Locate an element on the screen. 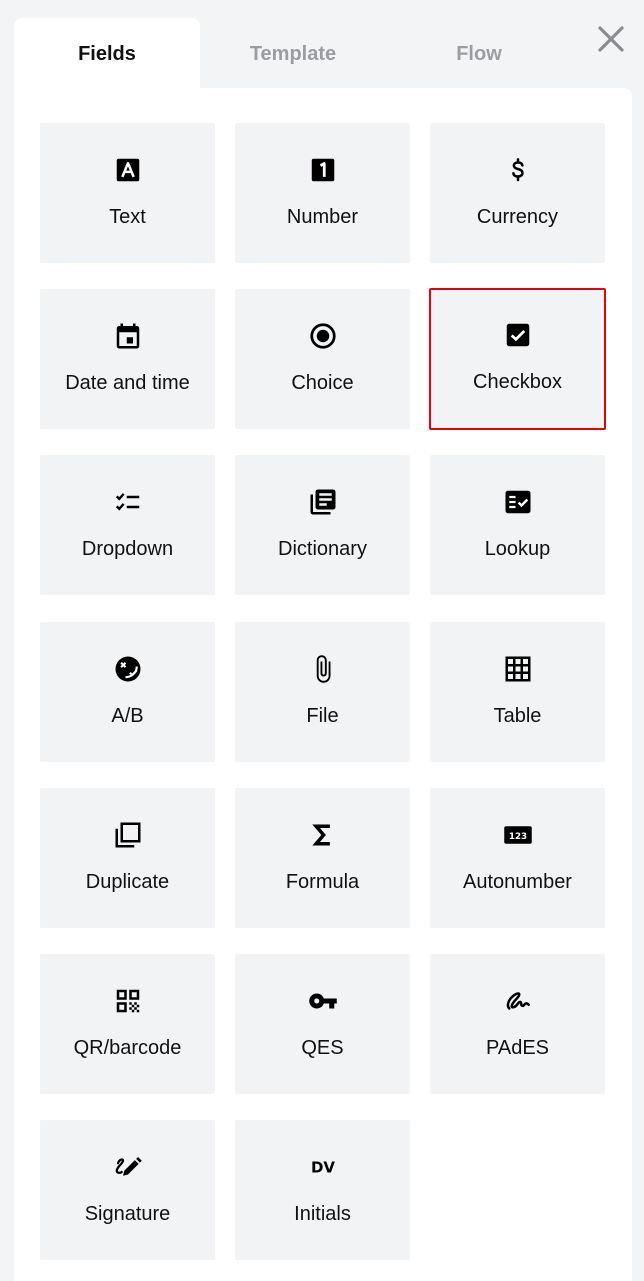 This screenshot has height=1281, width=644. field-label: Currency is located at coordinates (517, 217).